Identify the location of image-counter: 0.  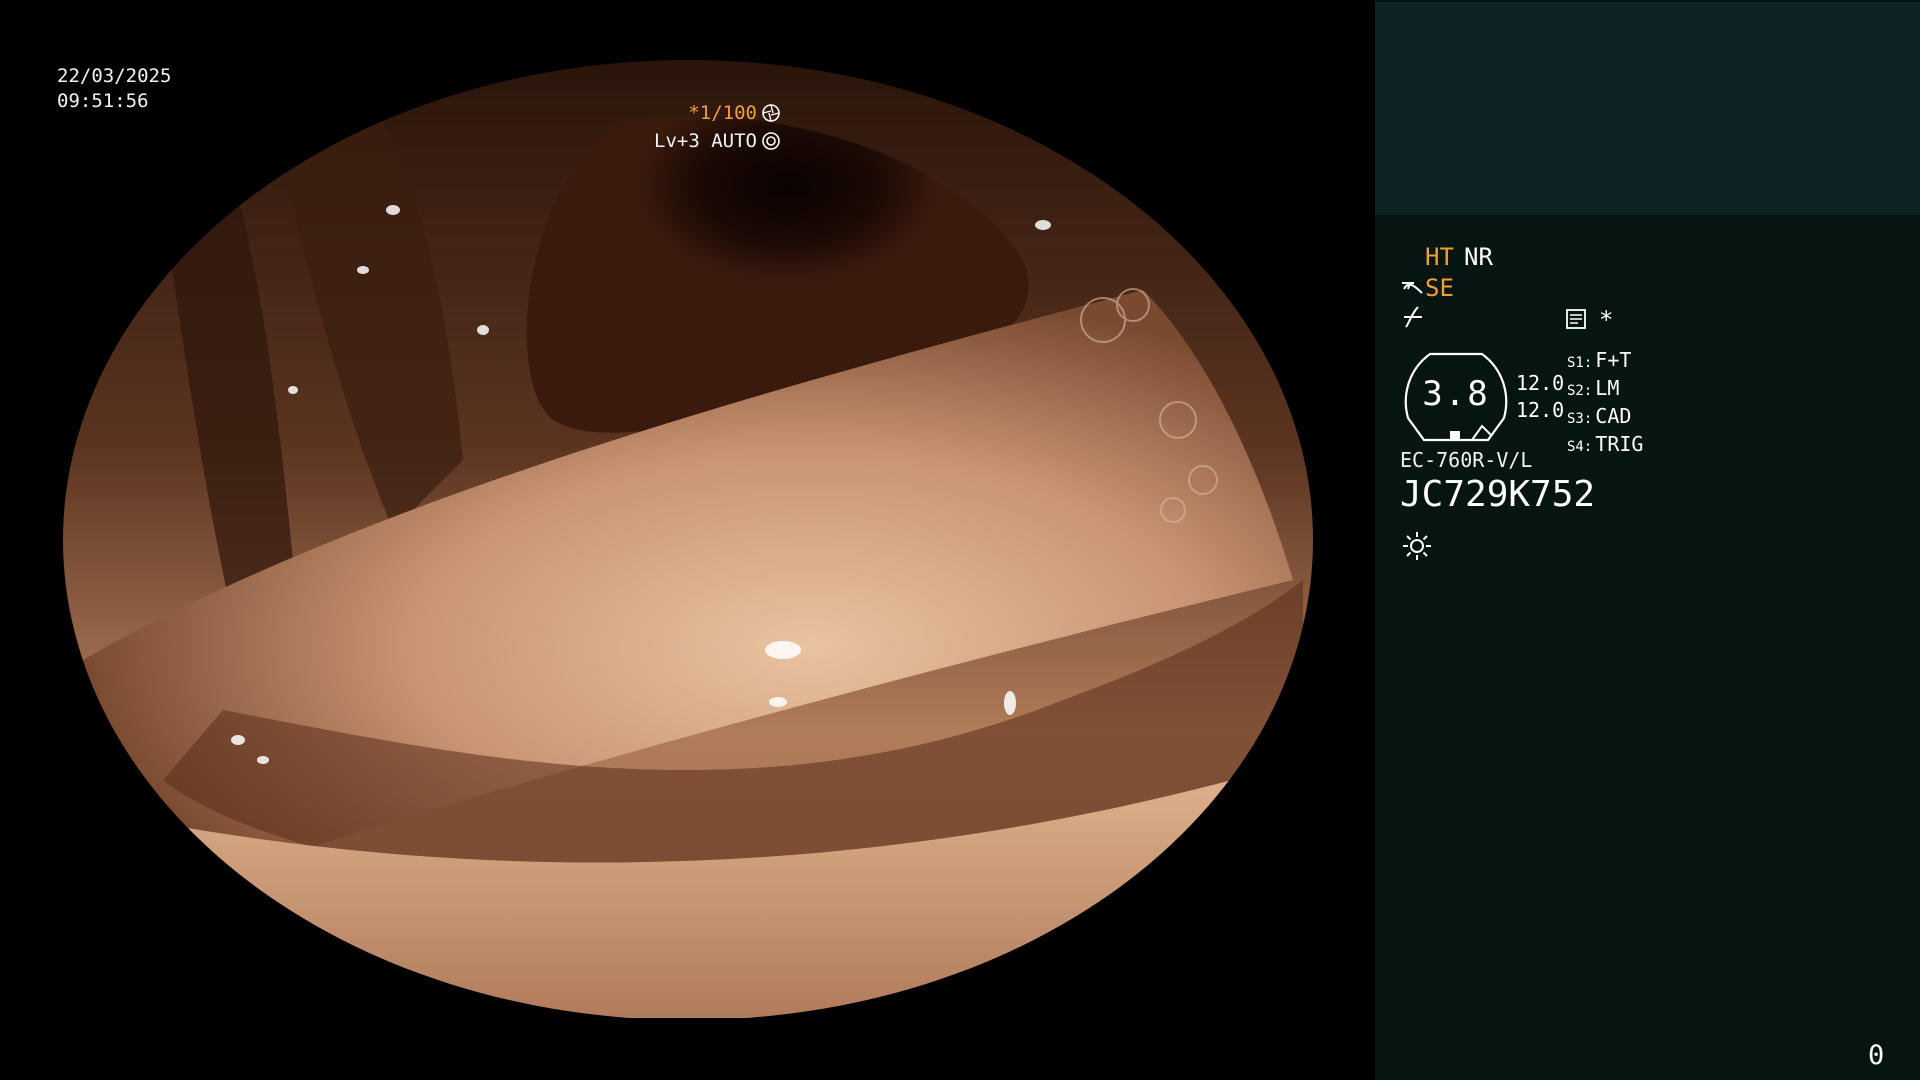
(1876, 1055).